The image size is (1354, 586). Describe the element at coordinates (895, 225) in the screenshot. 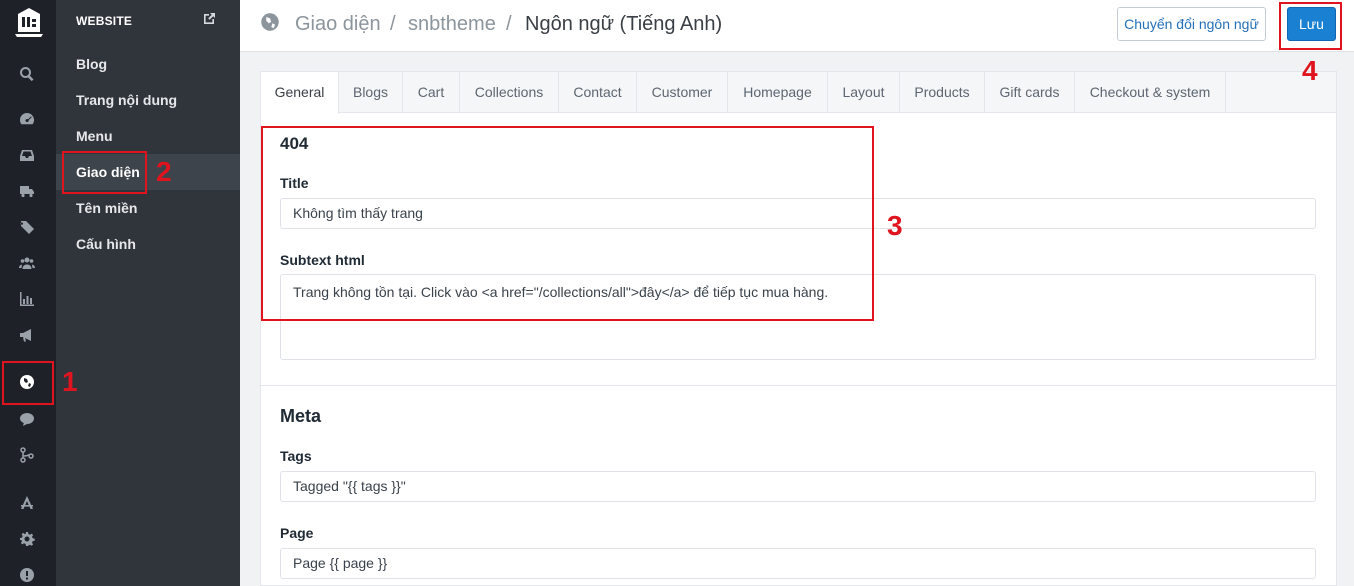

I see `annotation-number-3: 3` at that location.